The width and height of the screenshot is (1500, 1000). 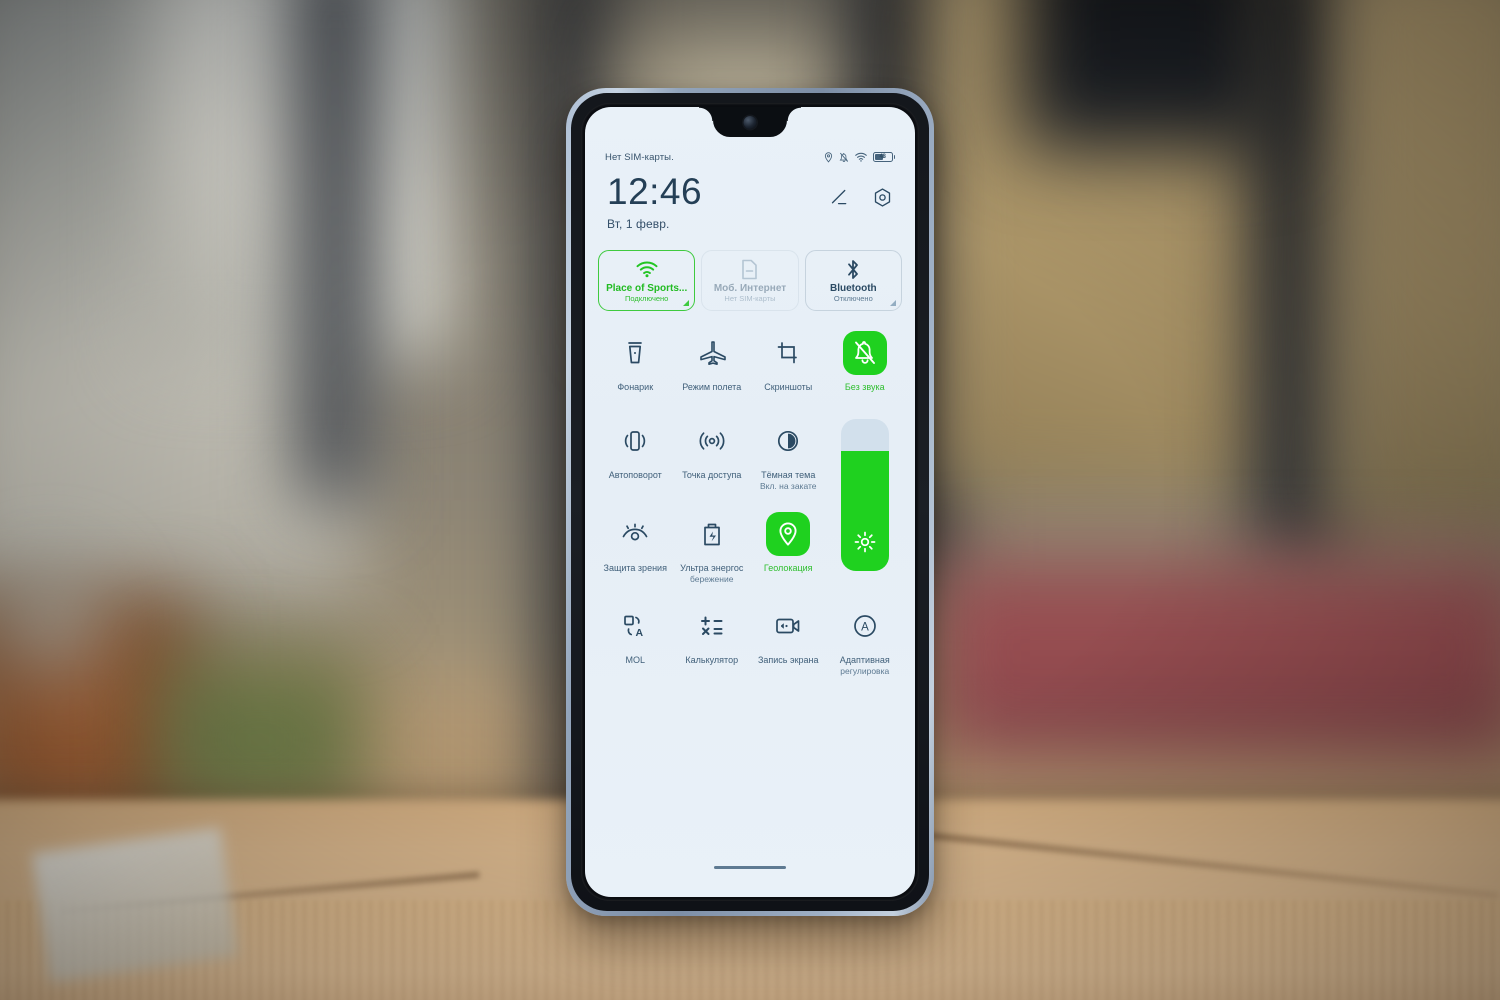 I want to click on tile-mobile-data-subtitle: Нет SIM-карты, so click(x=750, y=299).